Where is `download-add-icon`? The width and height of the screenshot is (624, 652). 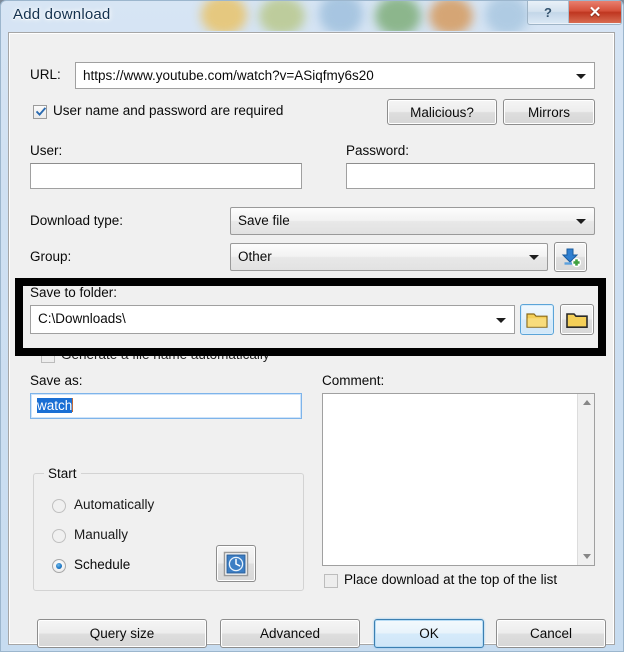 download-add-icon is located at coordinates (571, 257).